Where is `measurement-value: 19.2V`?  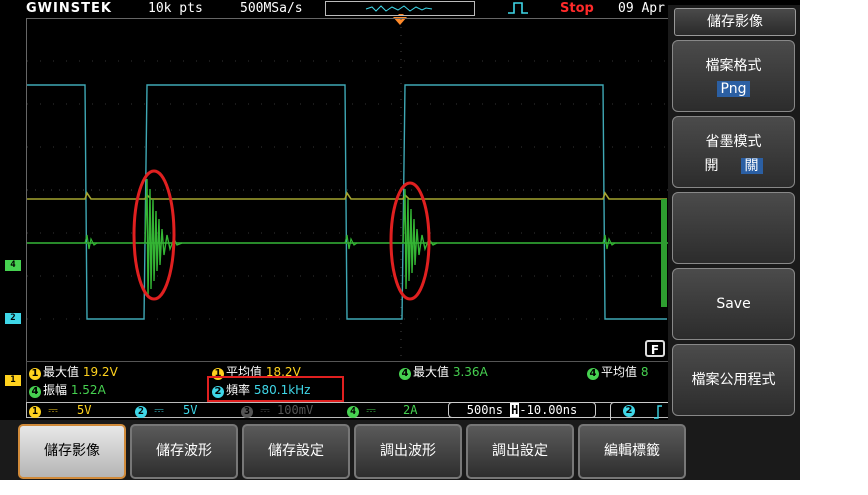 measurement-value: 19.2V is located at coordinates (100, 372).